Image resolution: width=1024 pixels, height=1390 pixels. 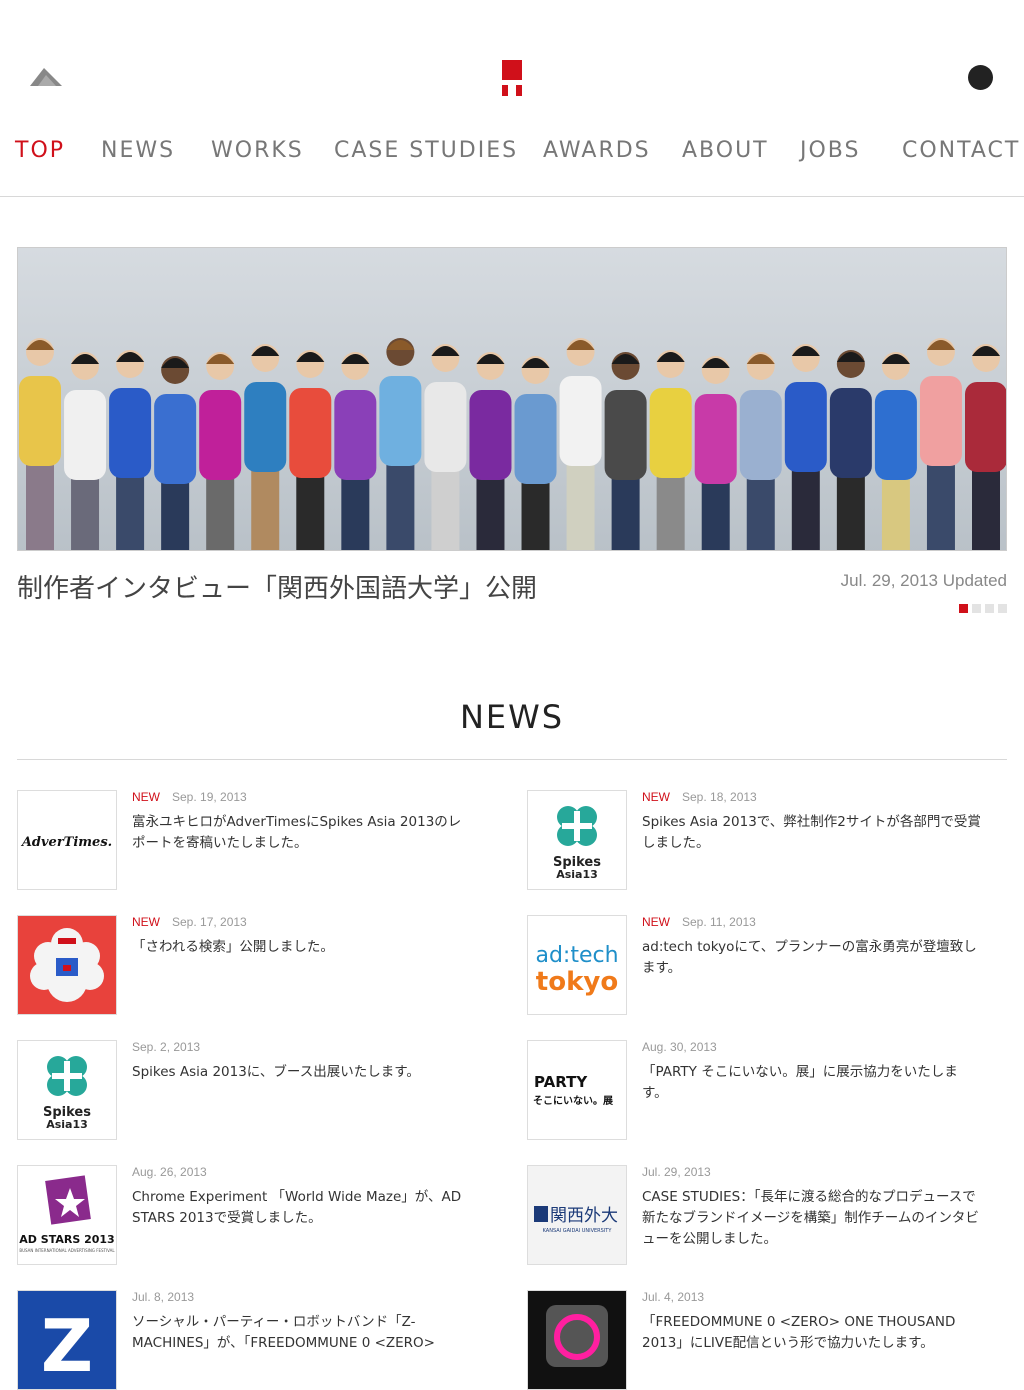 What do you see at coordinates (67, 1250) in the screenshot?
I see `svg-text:BUSAN INTERNATIONAL ADVERTISIN: BUSAN INTERNATIONAL ADVERTISING FESTIVAL` at bounding box center [67, 1250].